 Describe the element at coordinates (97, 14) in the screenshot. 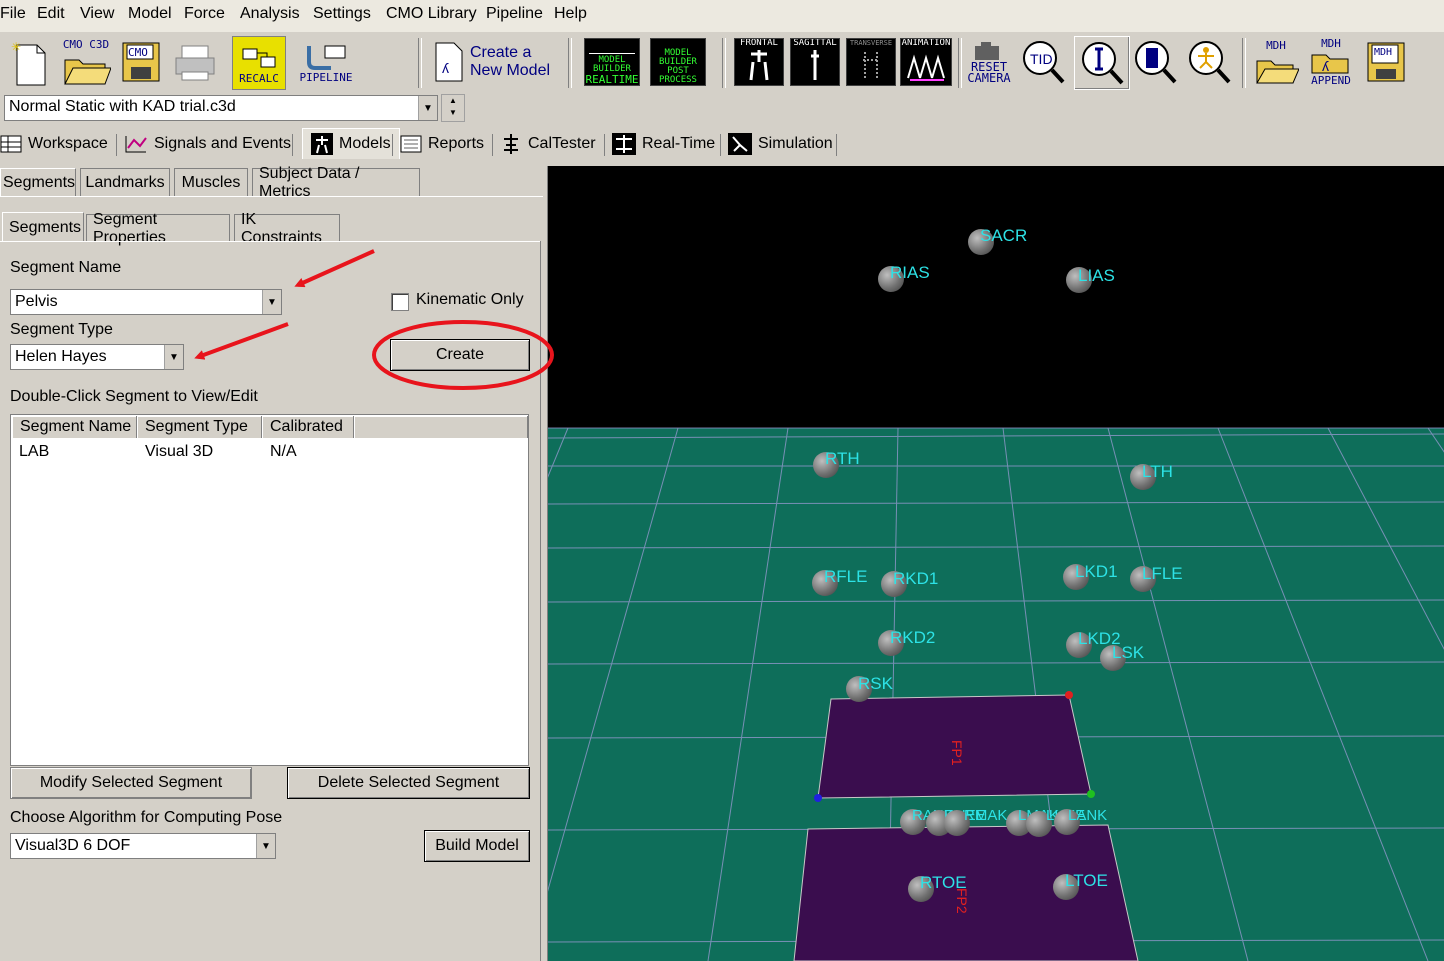

I see `menu-view: View` at that location.